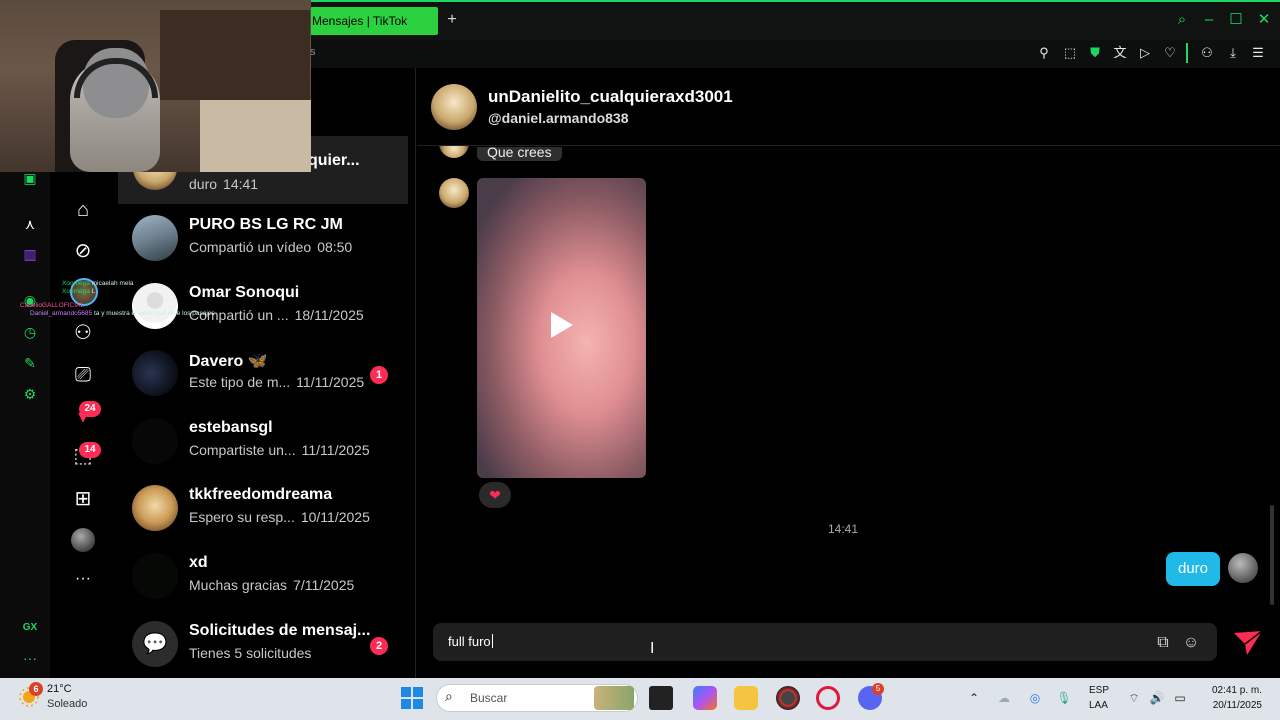  I want to click on tray-overflow-icon: ⌃, so click(974, 698).